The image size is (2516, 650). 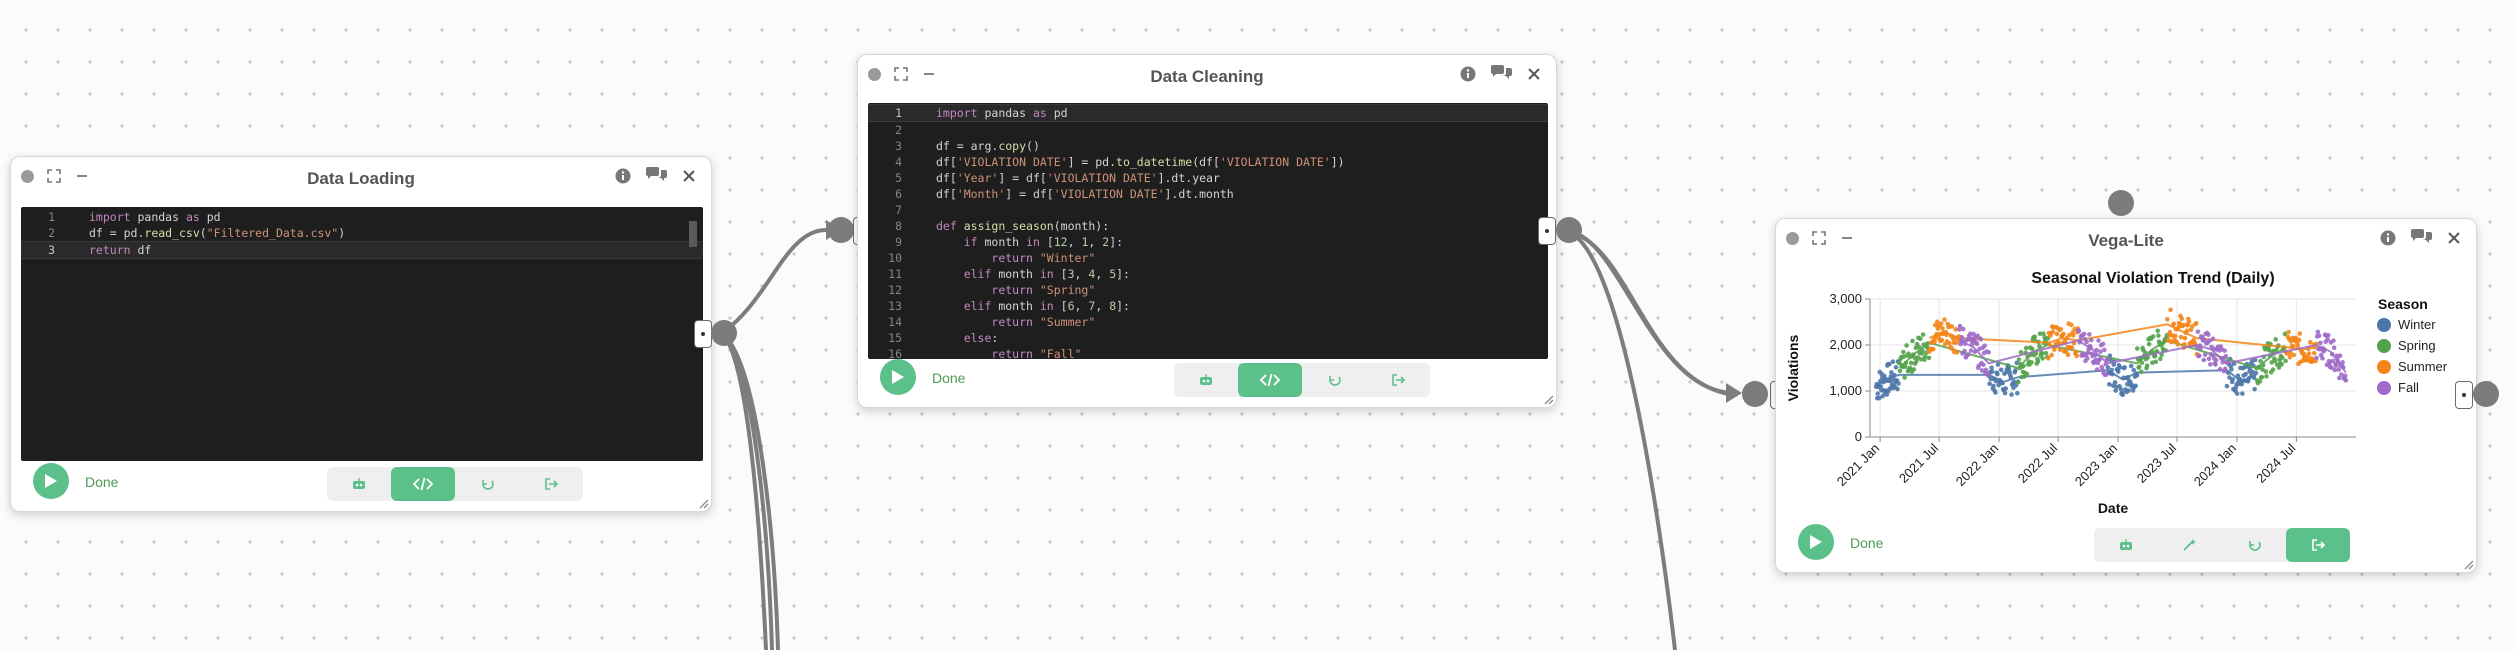 I want to click on output-icon, so click(x=2318, y=545).